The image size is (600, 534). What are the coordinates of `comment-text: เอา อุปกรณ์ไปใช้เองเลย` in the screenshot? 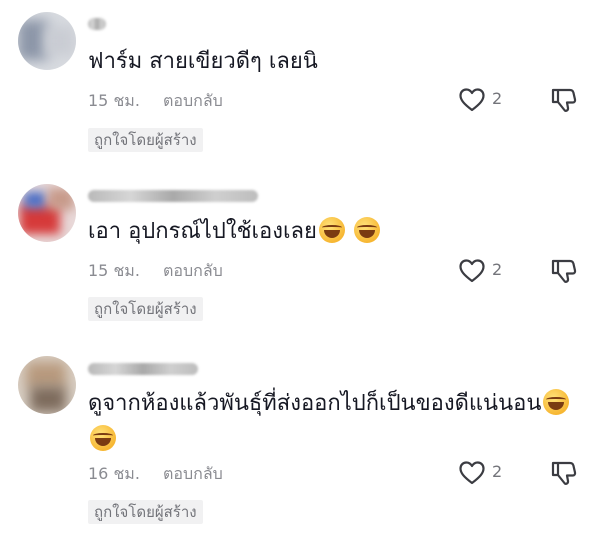 It's located at (333, 232).